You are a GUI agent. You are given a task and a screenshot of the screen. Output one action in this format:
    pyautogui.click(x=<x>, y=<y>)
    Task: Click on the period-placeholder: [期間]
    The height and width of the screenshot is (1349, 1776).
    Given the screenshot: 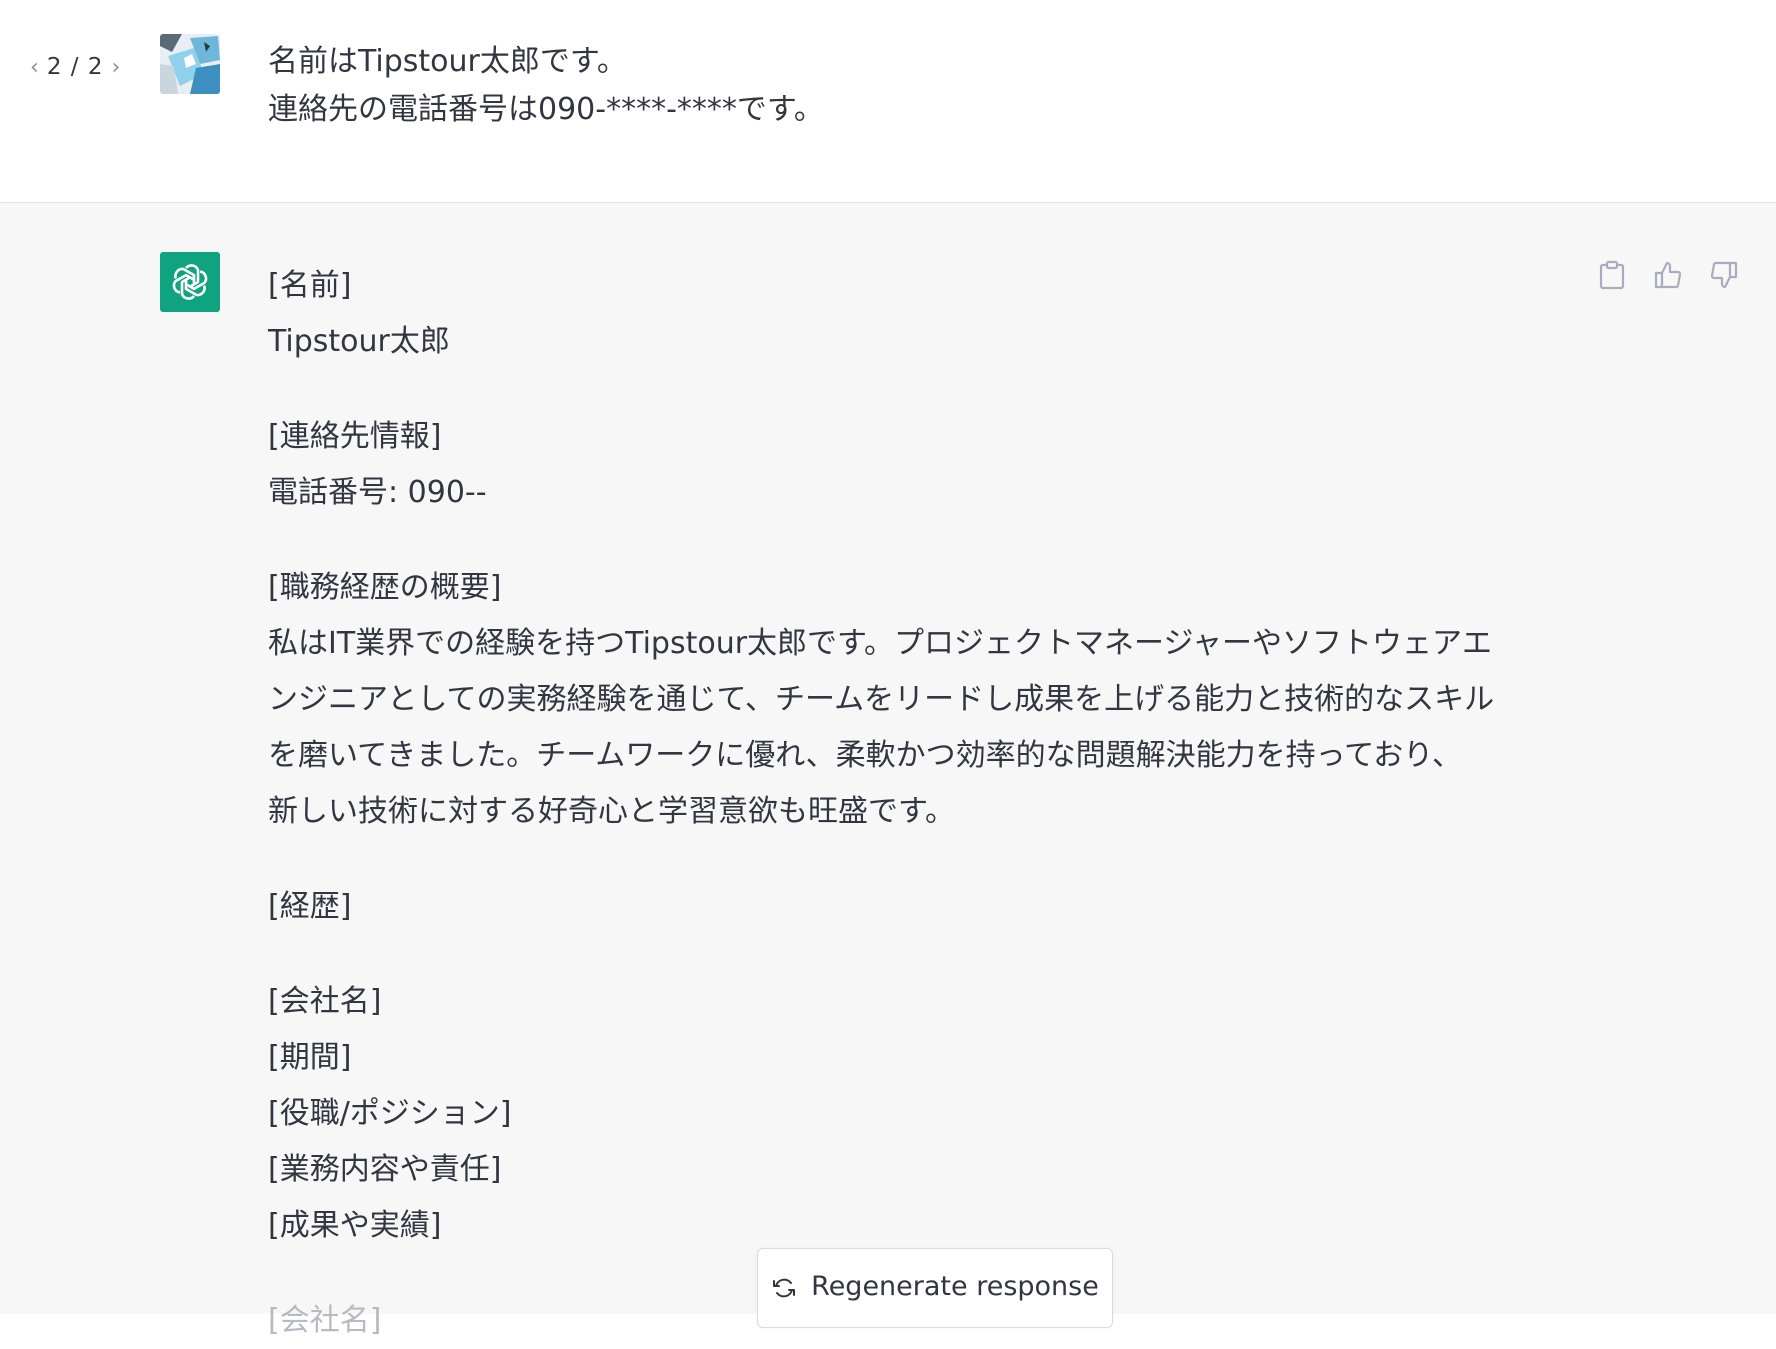 What is the action you would take?
    pyautogui.click(x=310, y=1057)
    